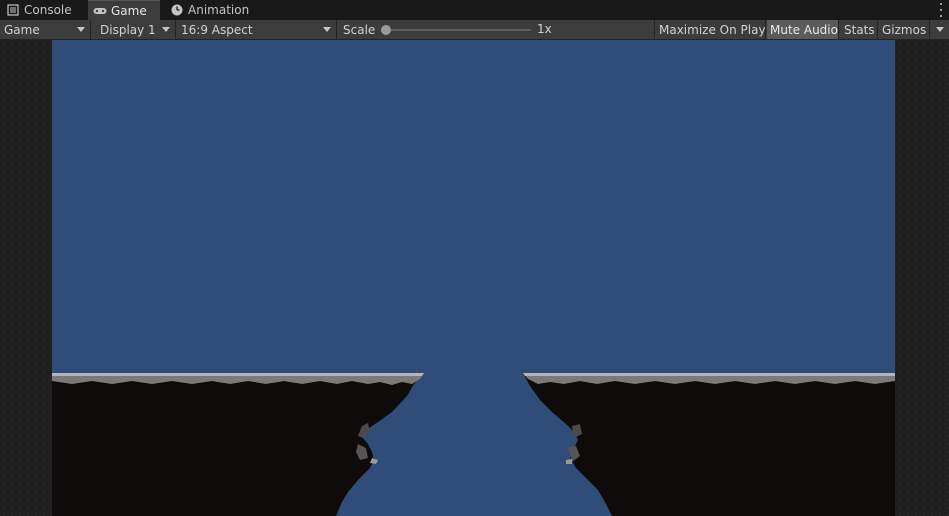 The width and height of the screenshot is (949, 516). I want to click on tab-game-label: Game, so click(129, 10).